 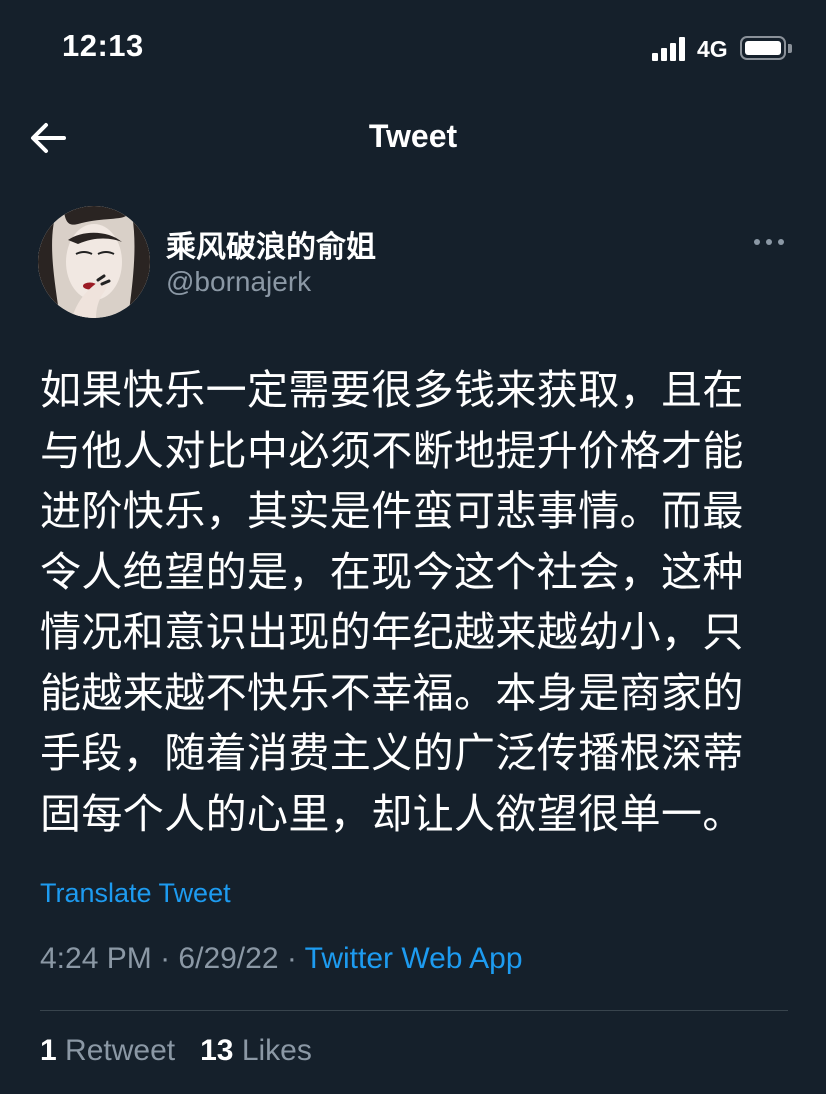 I want to click on likes-count: 13, so click(x=217, y=1050).